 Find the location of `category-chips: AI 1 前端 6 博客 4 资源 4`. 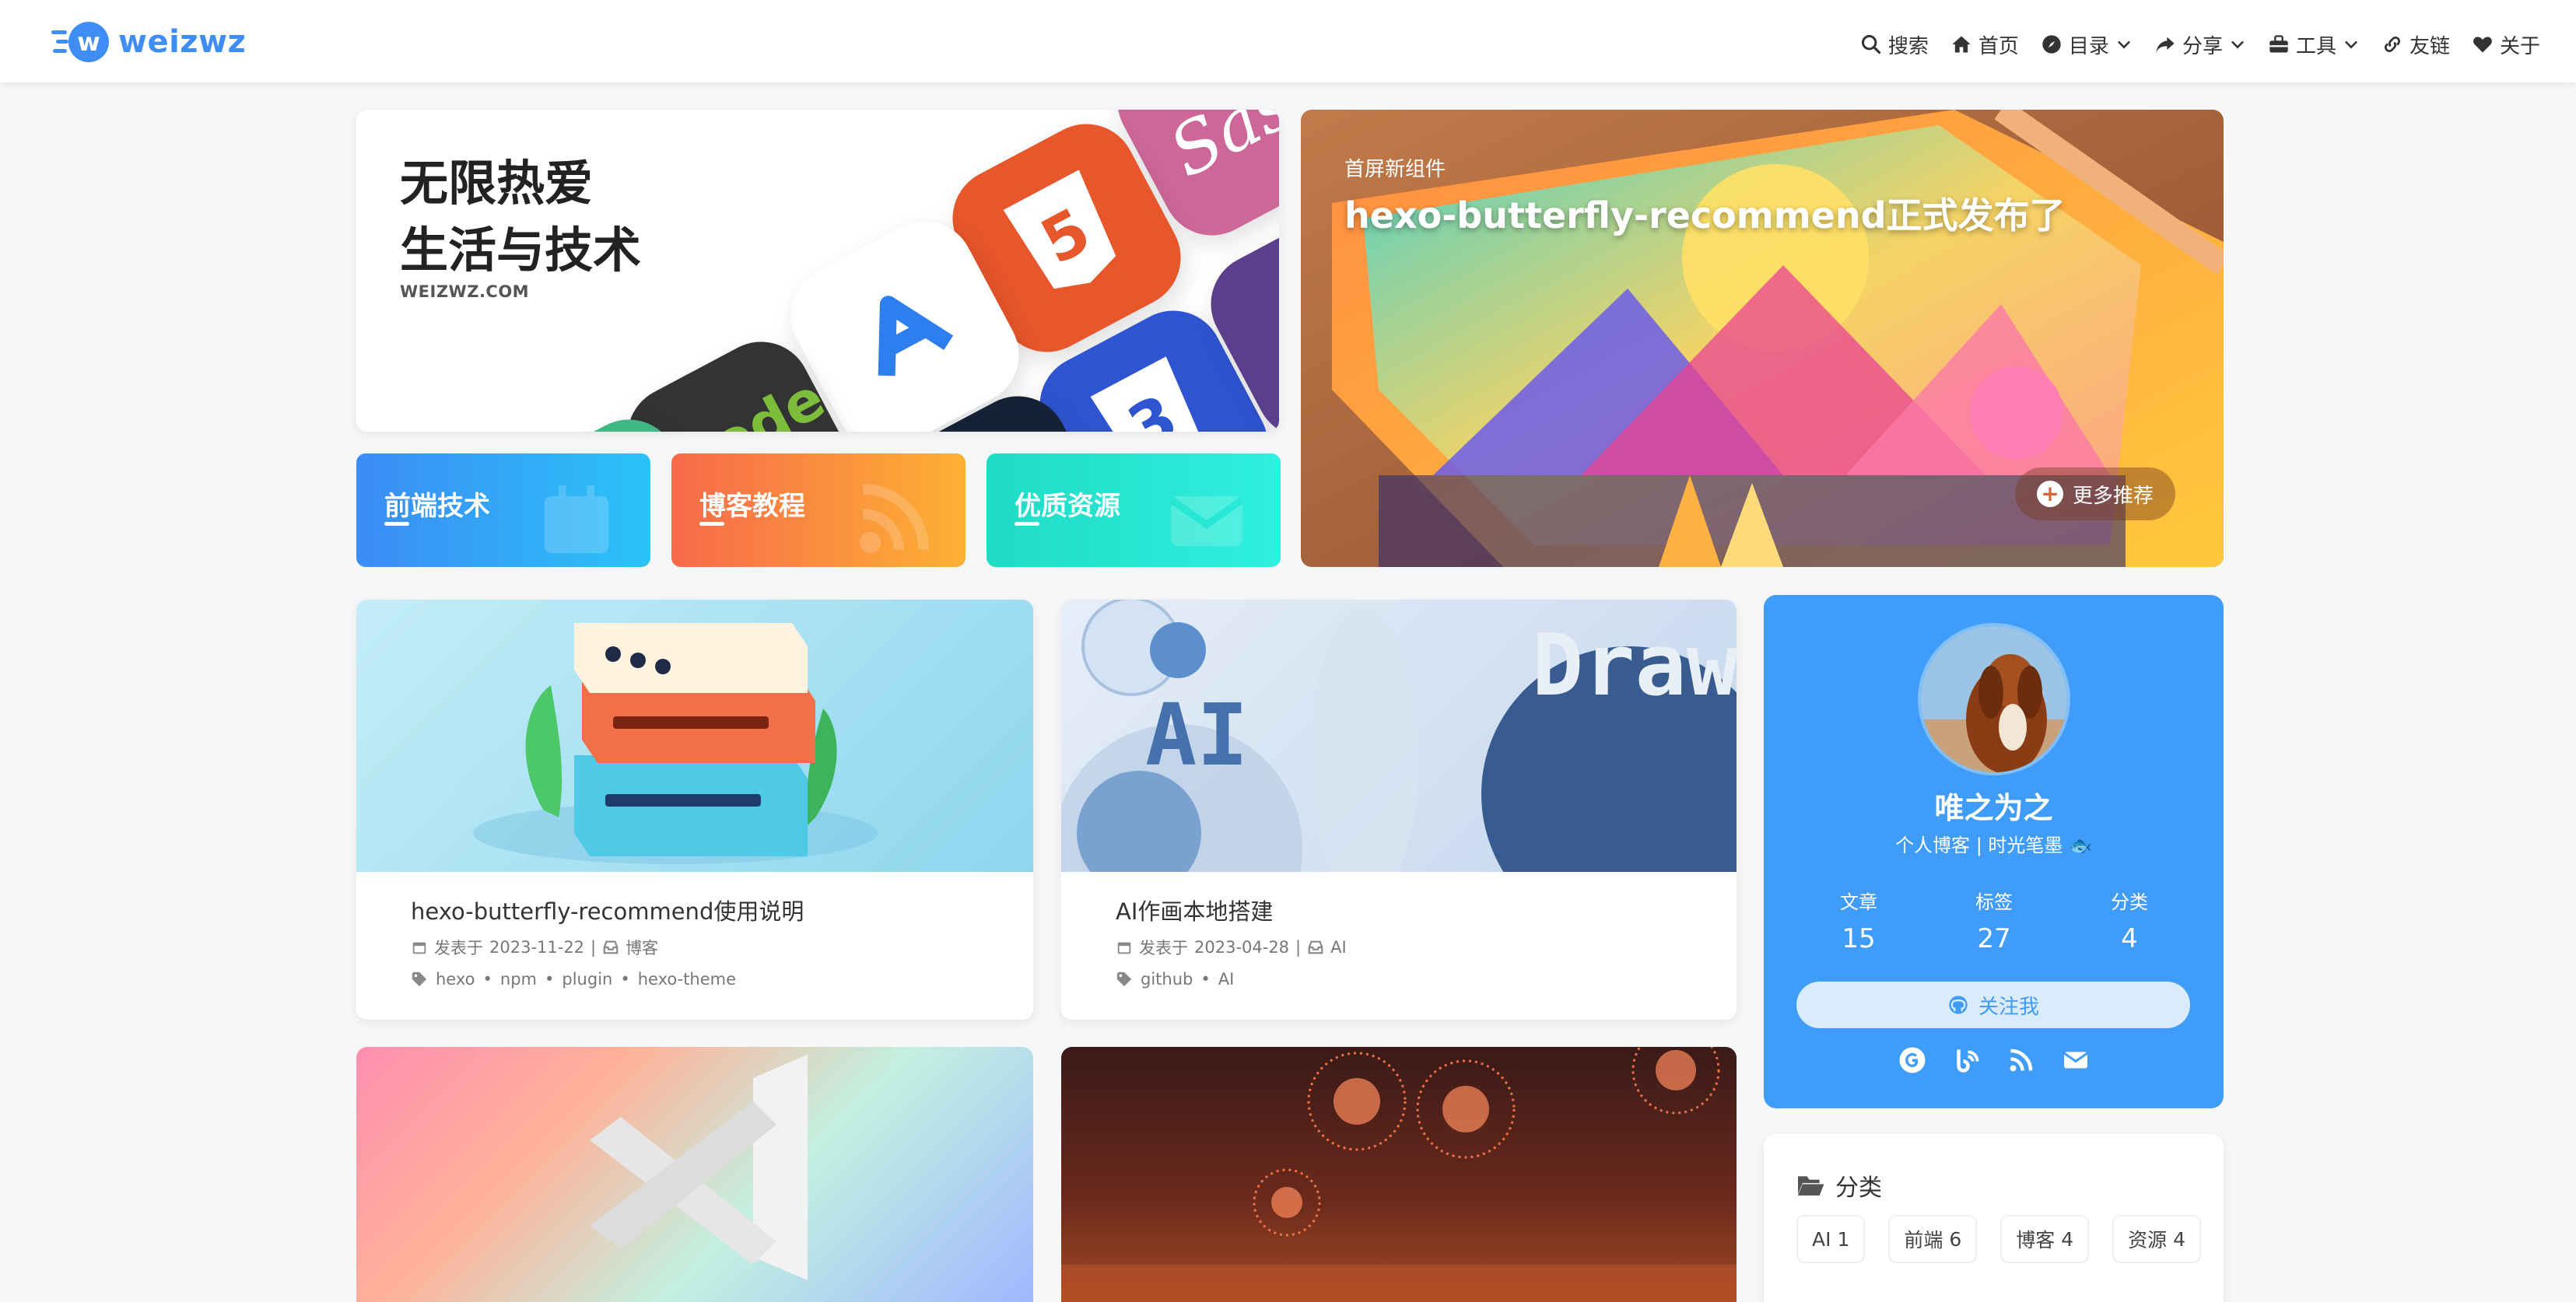

category-chips: AI 1 前端 6 博客 4 资源 4 is located at coordinates (1998, 1239).